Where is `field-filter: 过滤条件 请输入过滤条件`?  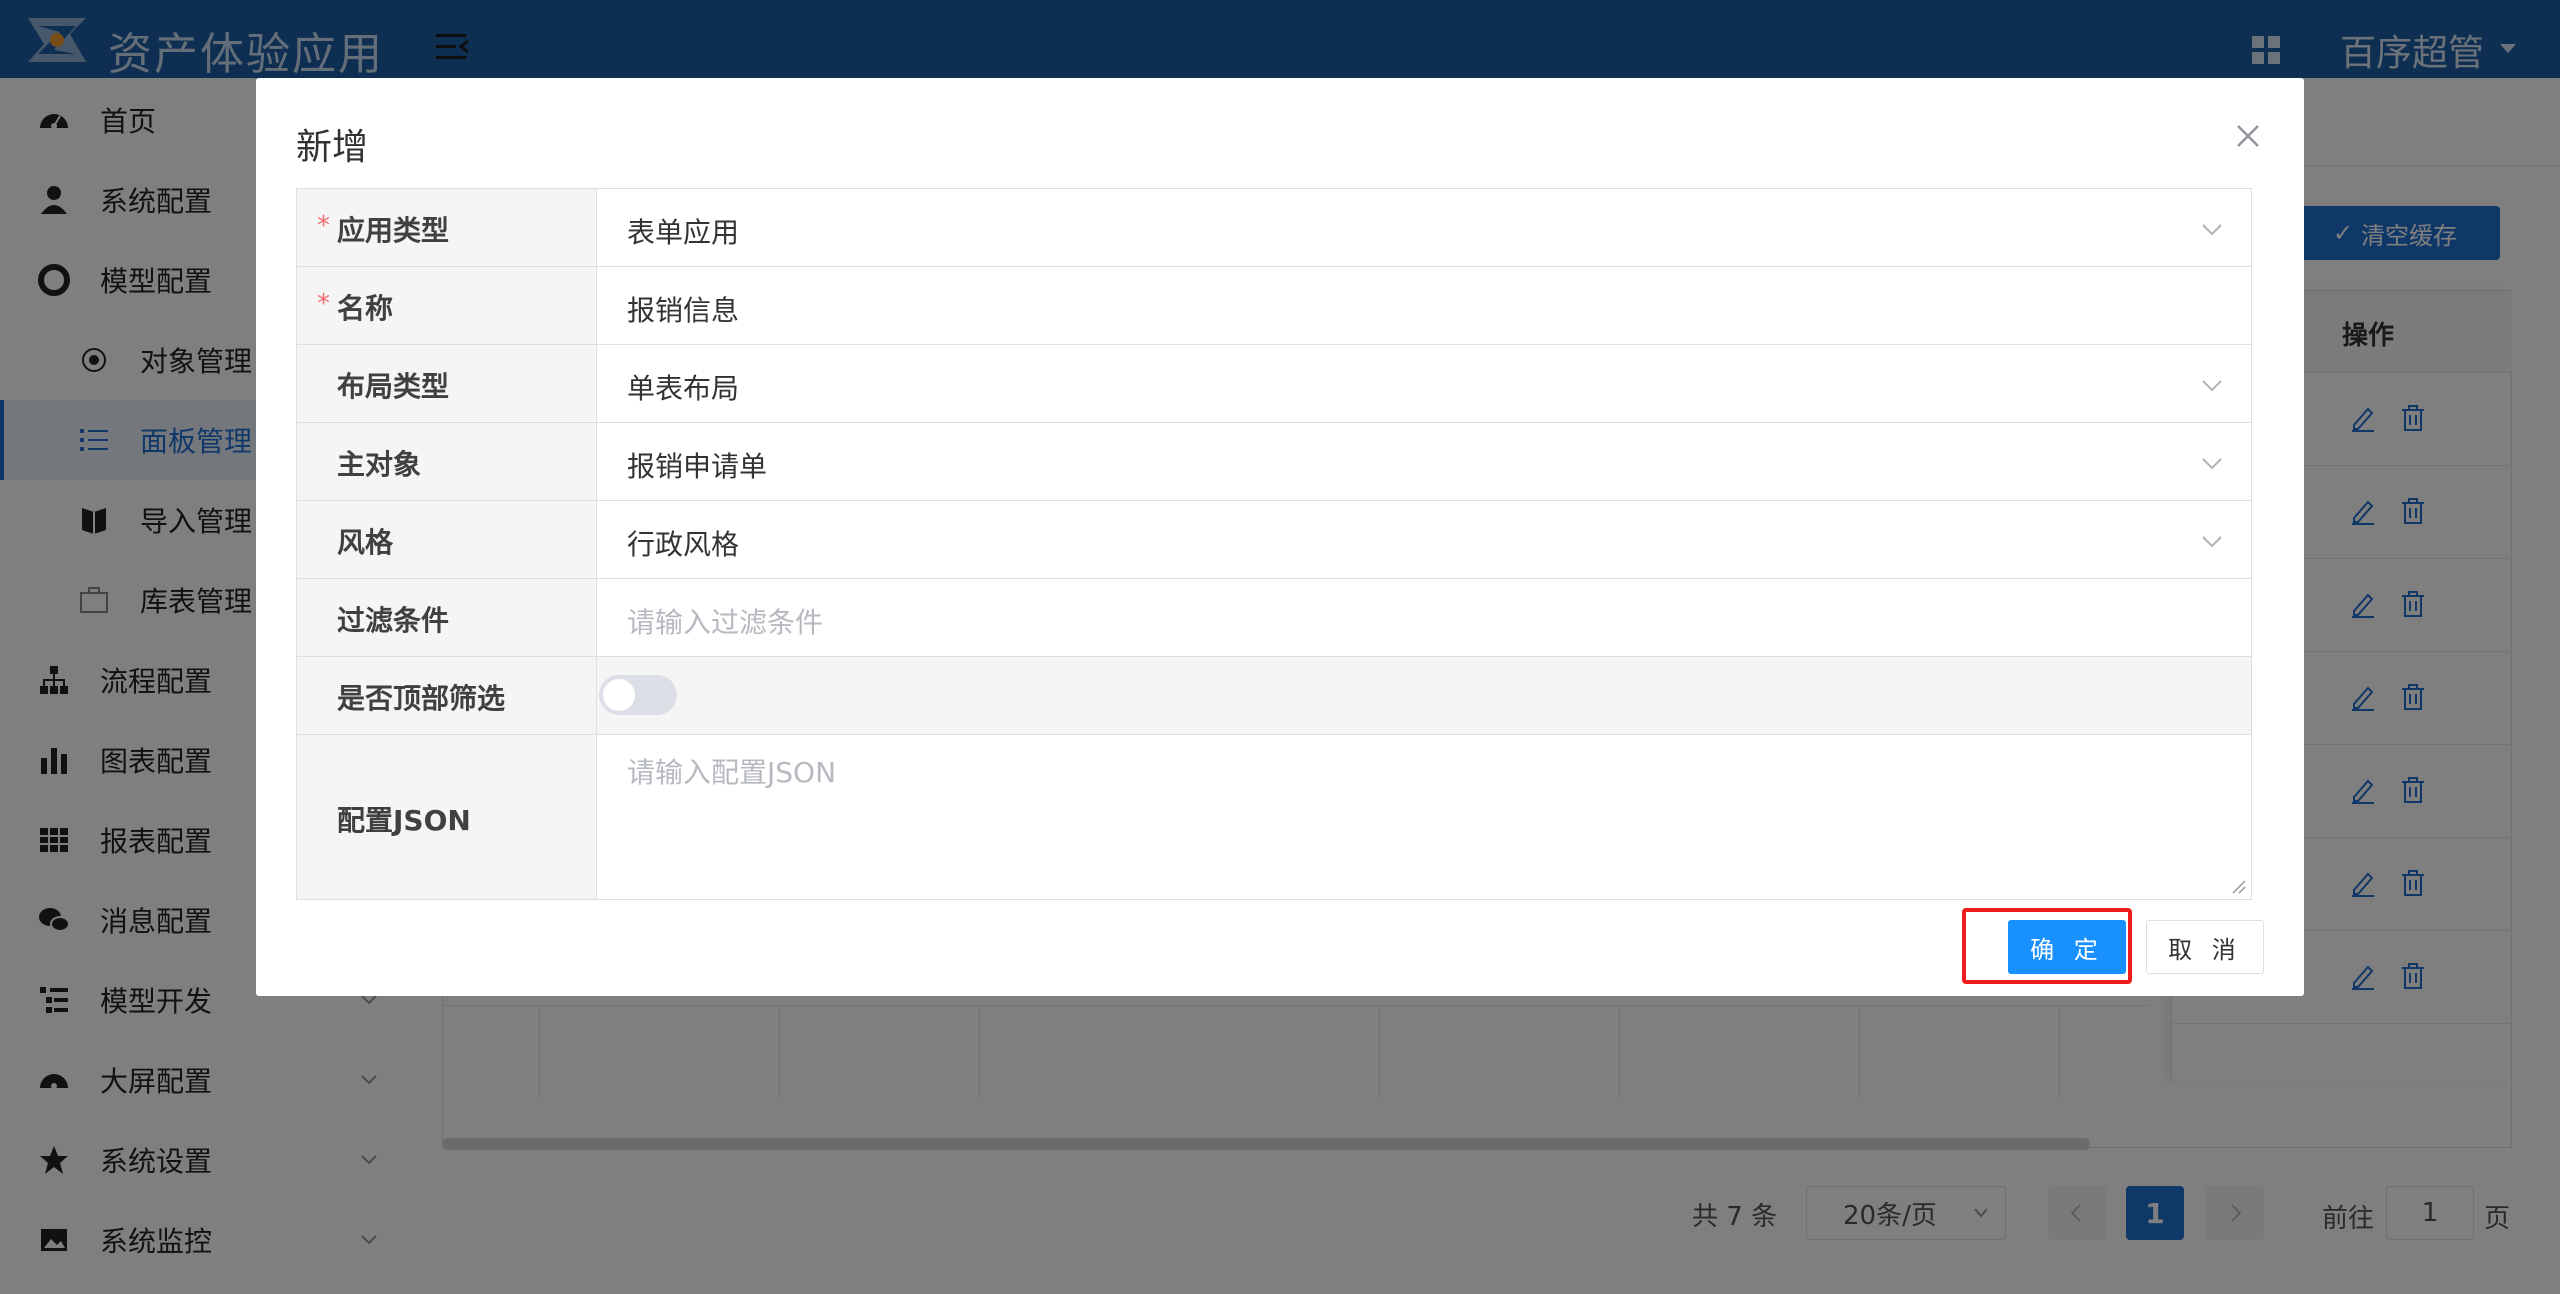
field-filter: 过滤条件 请输入过滤条件 is located at coordinates (1274, 618).